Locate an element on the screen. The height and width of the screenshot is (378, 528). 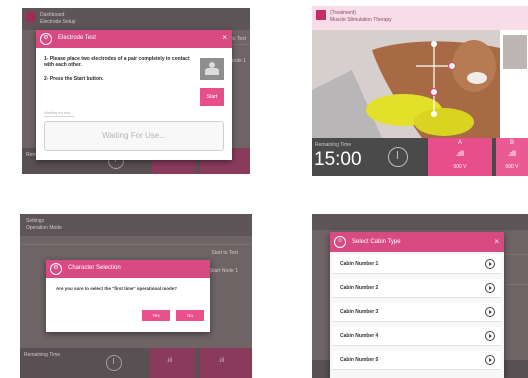
cabin-list-item: Cabin Number 4 is located at coordinates (417, 336).